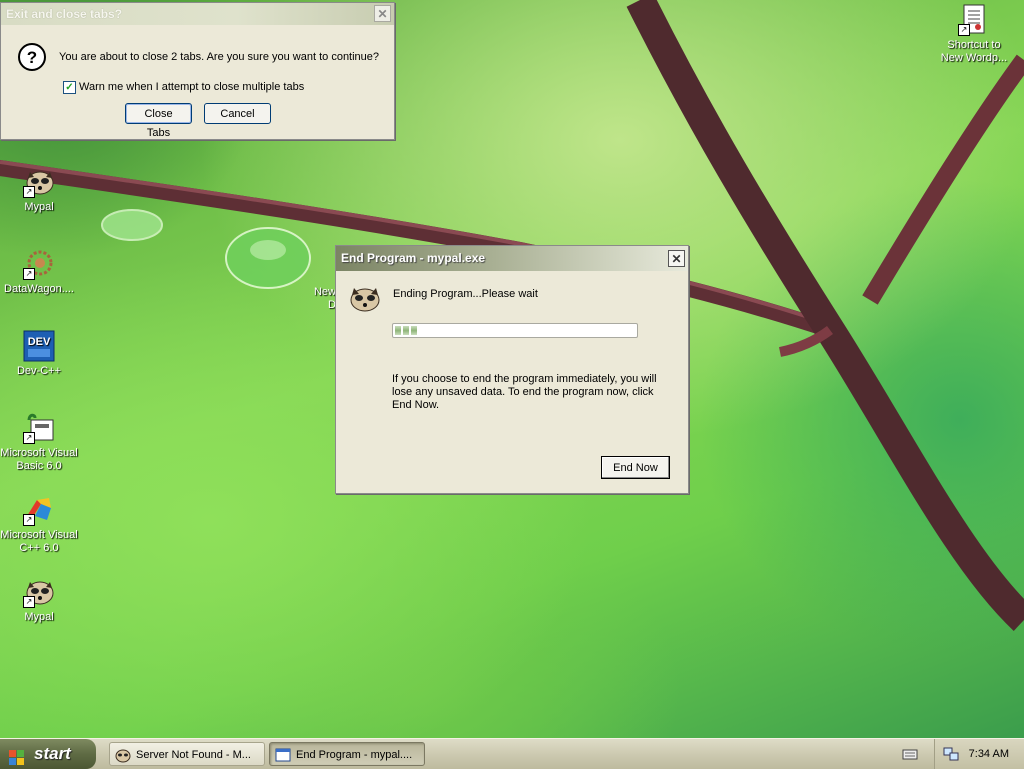  Describe the element at coordinates (237, 113) in the screenshot. I see `cancel-button: Cancel` at that location.